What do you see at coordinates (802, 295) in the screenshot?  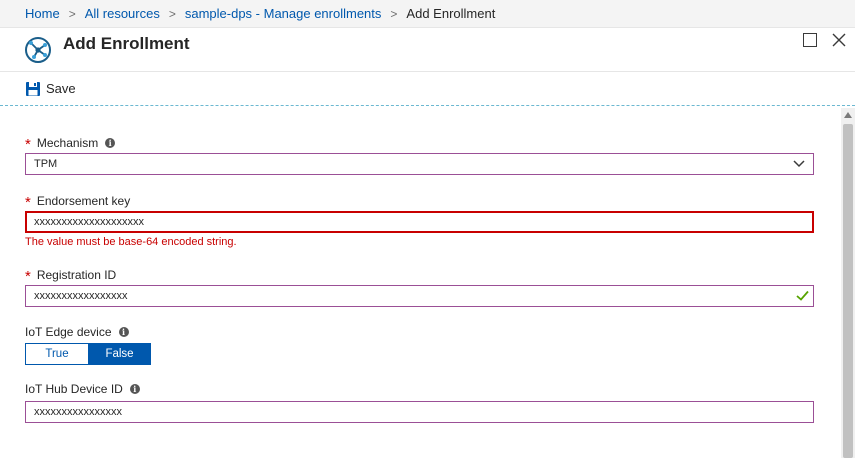 I see `checkmark-icon` at bounding box center [802, 295].